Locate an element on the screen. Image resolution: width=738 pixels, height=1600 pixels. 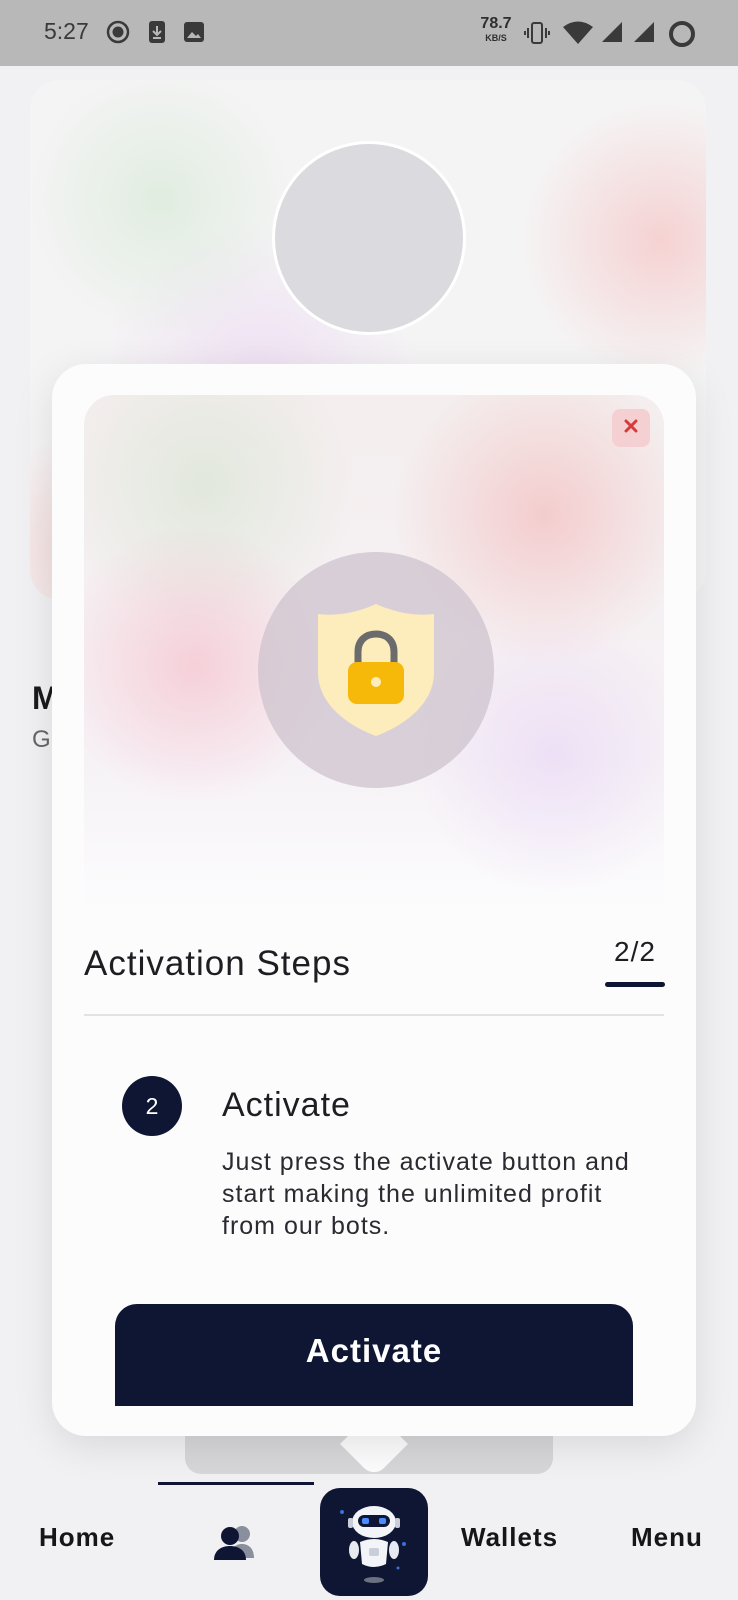
record-icon is located at coordinates (118, 34).